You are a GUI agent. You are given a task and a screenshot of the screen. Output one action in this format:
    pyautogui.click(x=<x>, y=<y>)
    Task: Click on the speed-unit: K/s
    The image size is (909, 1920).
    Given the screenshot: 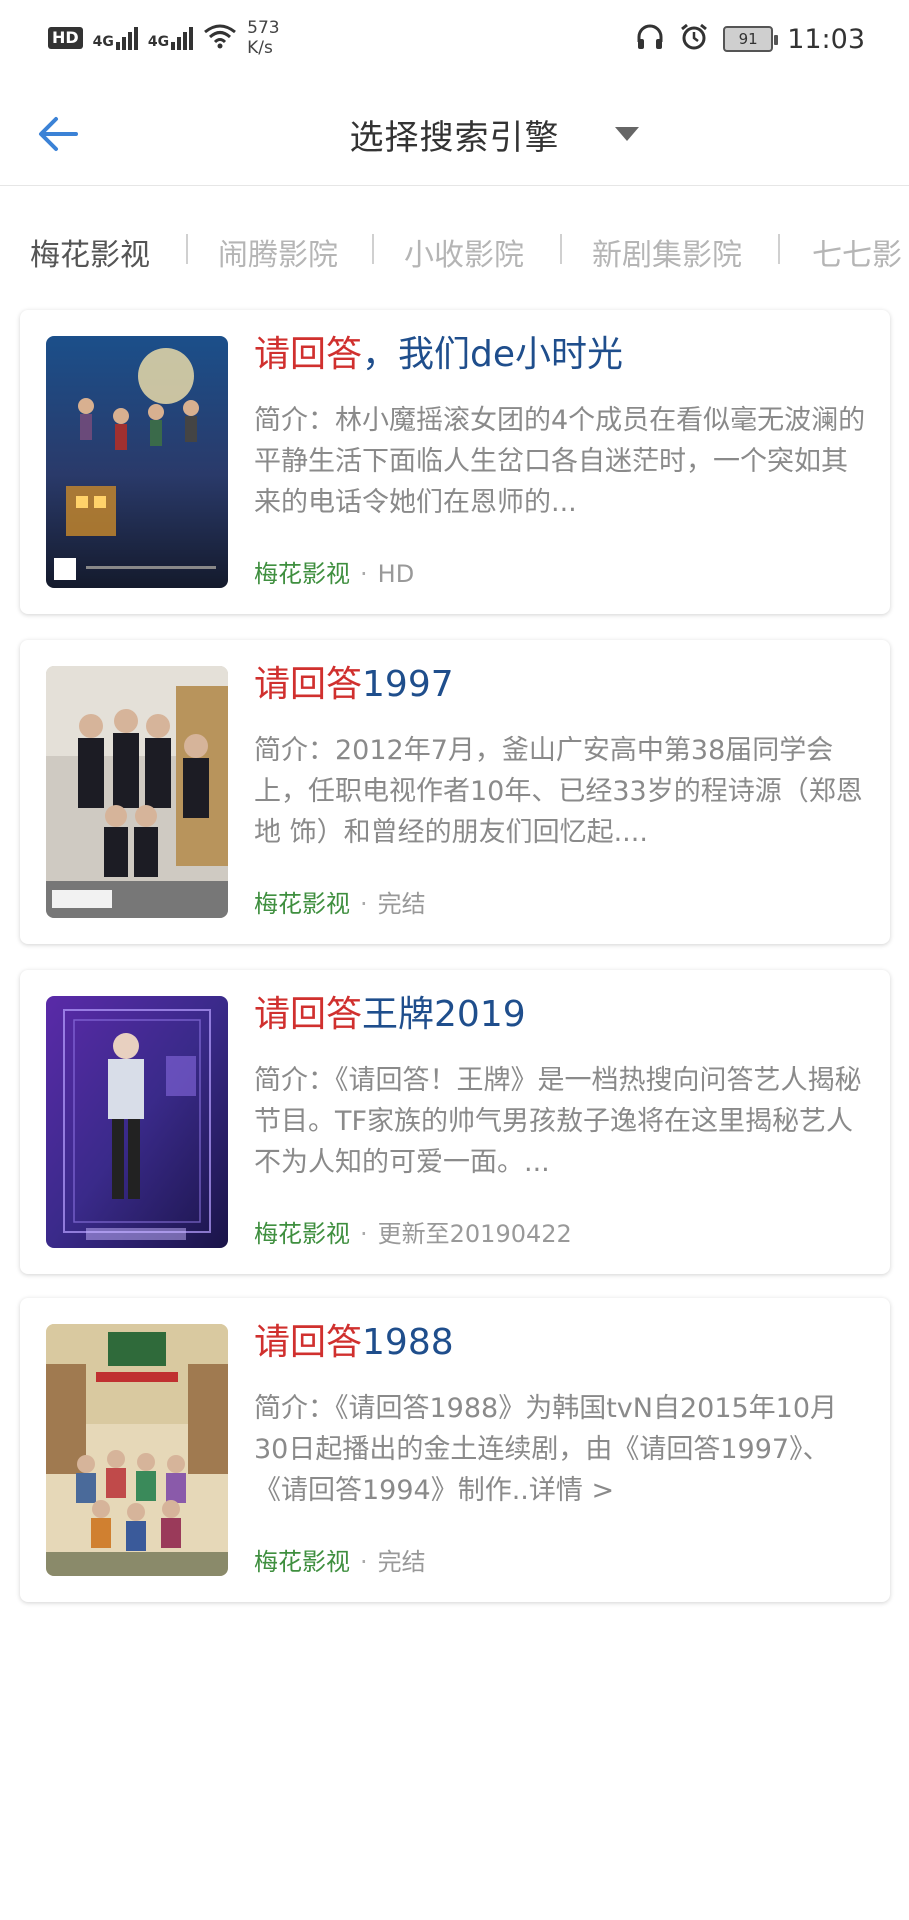 What is the action you would take?
    pyautogui.click(x=260, y=48)
    